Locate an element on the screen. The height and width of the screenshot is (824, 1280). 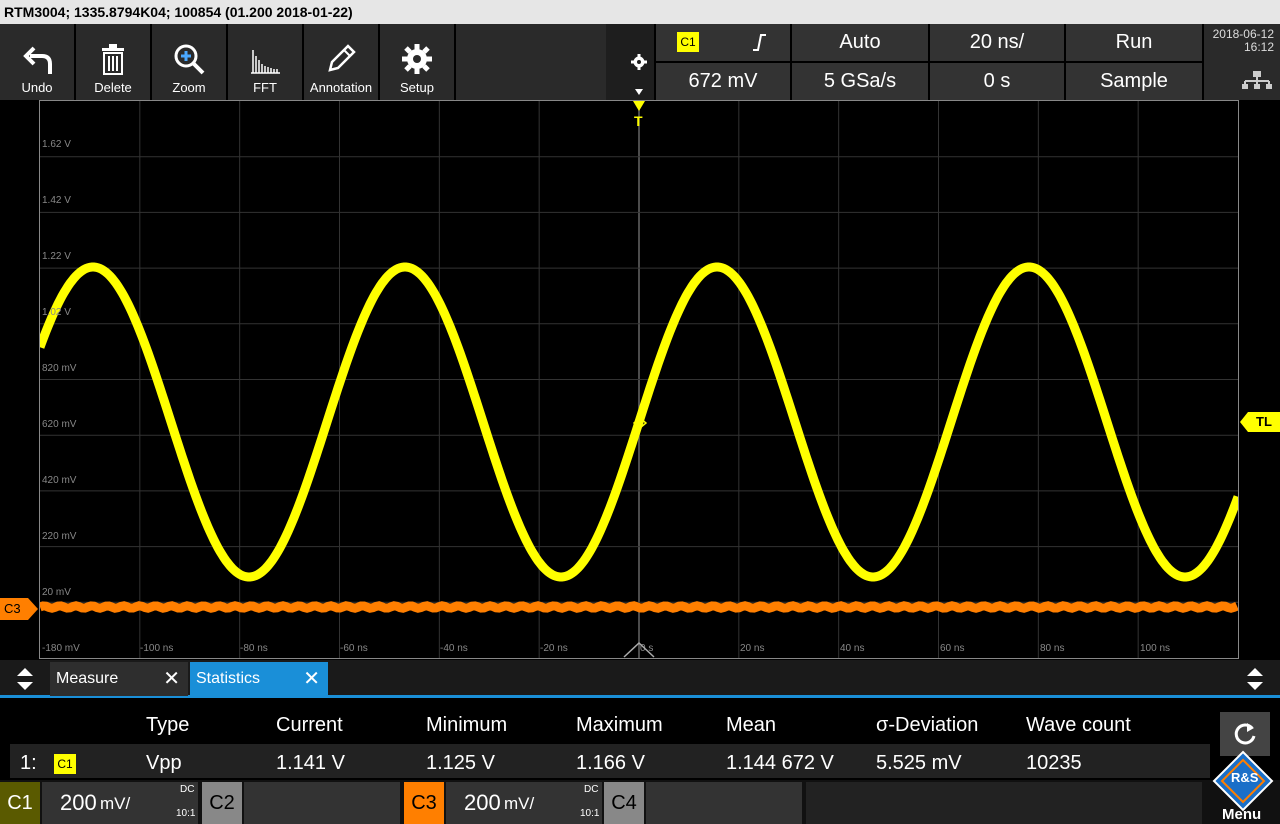
voltage-label: 820 mV is located at coordinates (59, 368).